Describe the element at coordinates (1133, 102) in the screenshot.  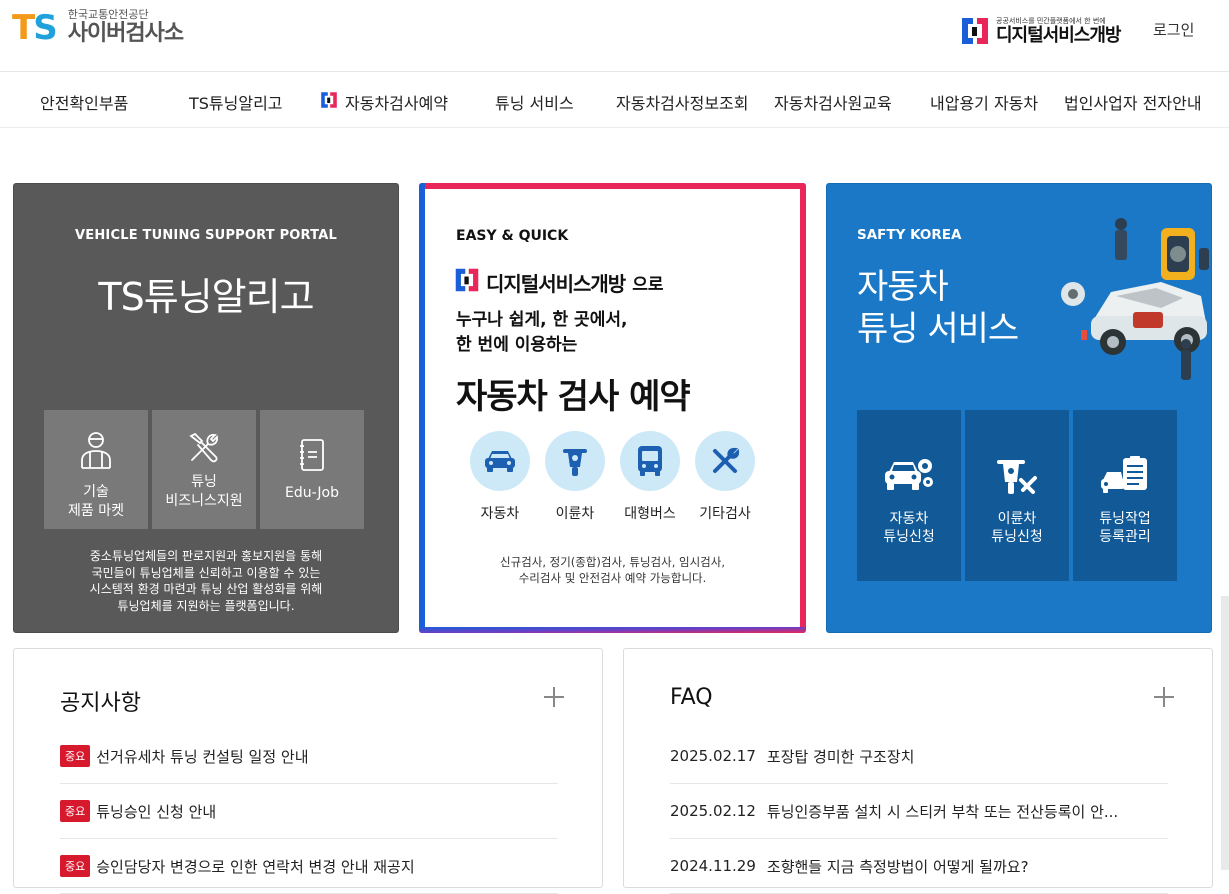
I see `nav-item-corporate-notice: 법인사업자 전자안내` at that location.